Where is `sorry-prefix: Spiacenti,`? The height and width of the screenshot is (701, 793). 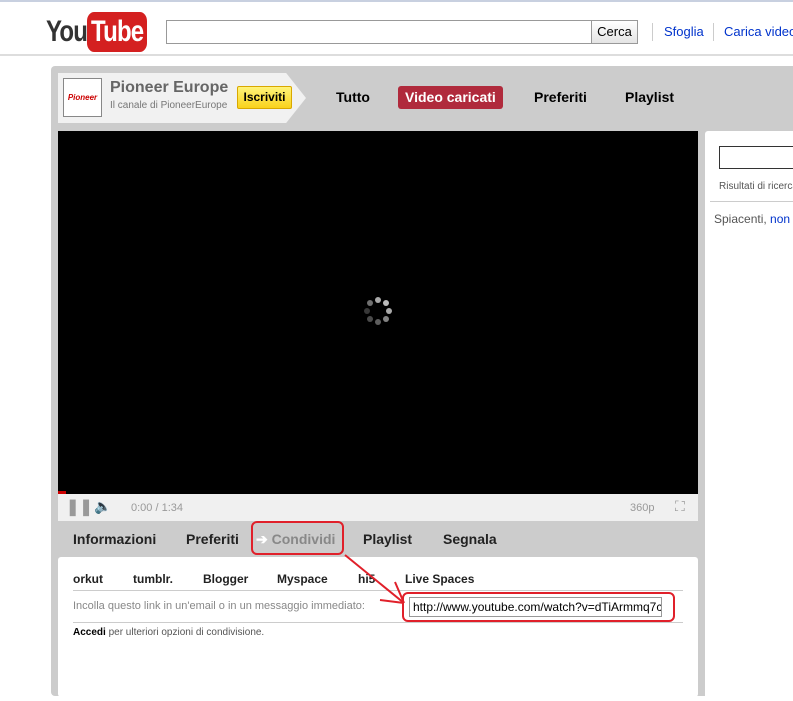
sorry-prefix: Spiacenti, is located at coordinates (742, 219).